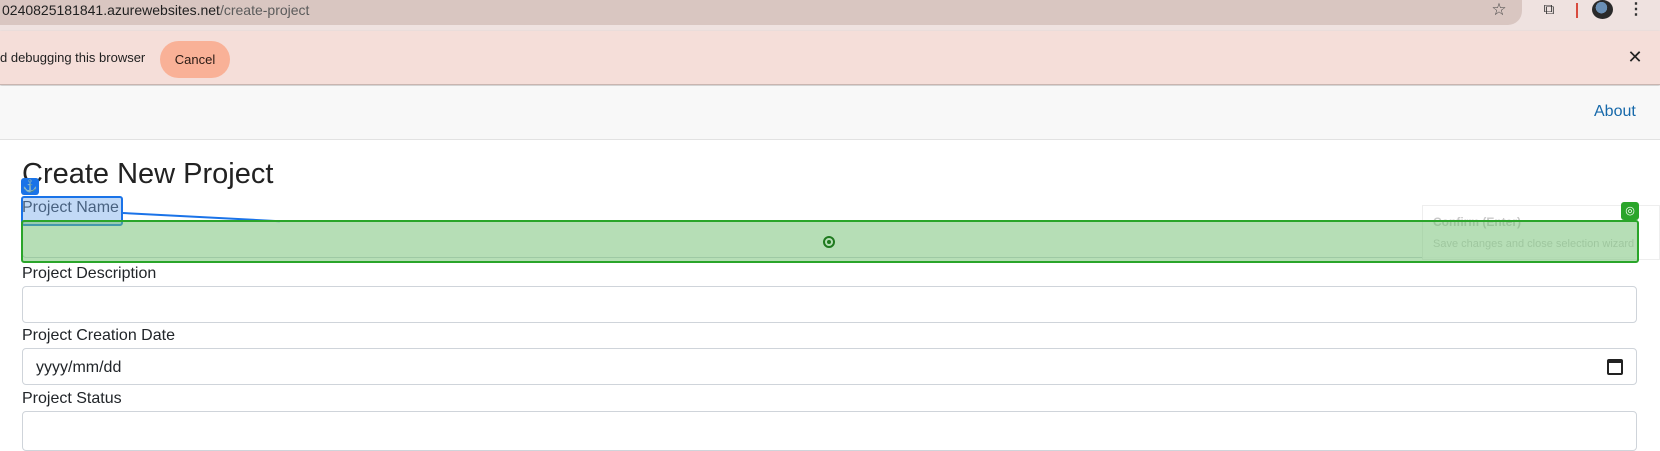 The image size is (1660, 451). What do you see at coordinates (1615, 367) in the screenshot?
I see `calendar-icon` at bounding box center [1615, 367].